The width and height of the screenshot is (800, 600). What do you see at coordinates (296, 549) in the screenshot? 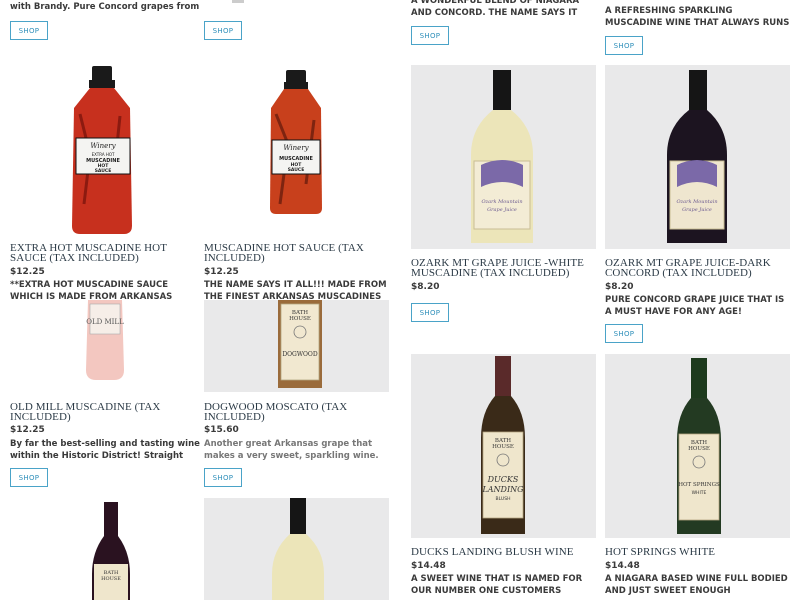
I see `product-image-white-wine` at bounding box center [296, 549].